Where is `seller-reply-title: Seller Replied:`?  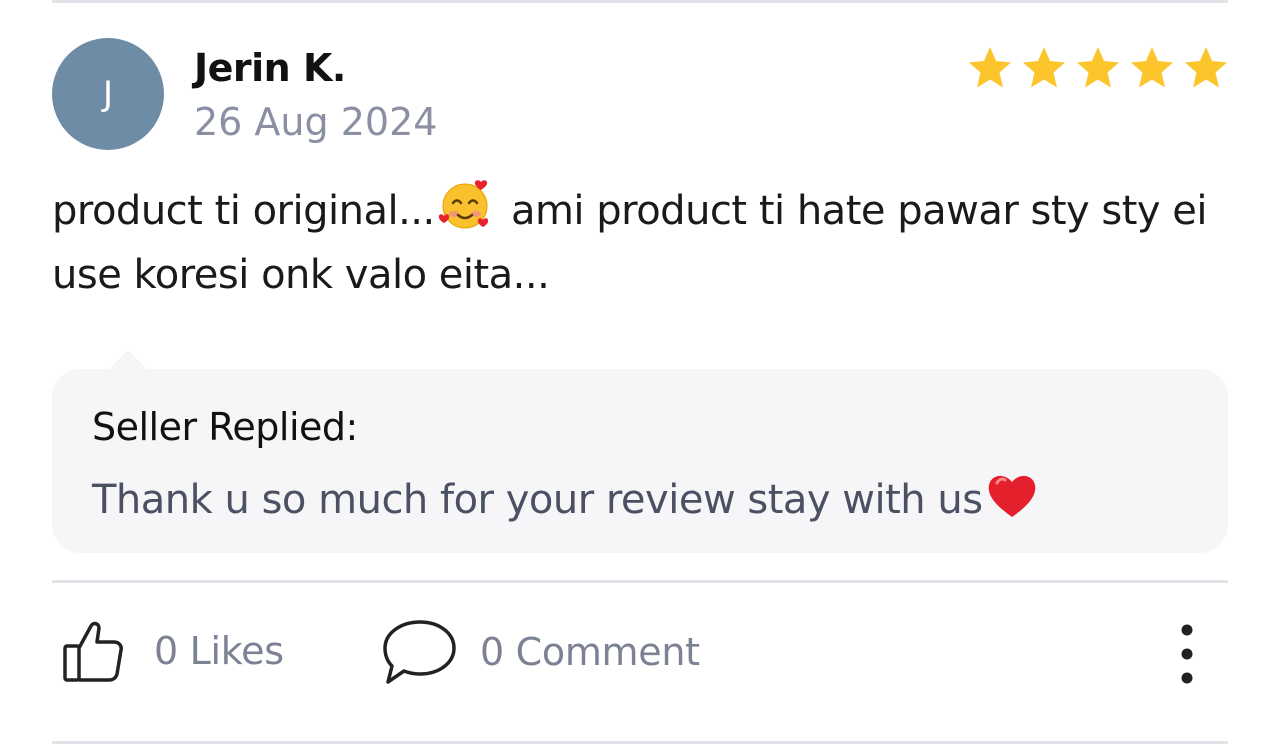 seller-reply-title: Seller Replied: is located at coordinates (225, 427).